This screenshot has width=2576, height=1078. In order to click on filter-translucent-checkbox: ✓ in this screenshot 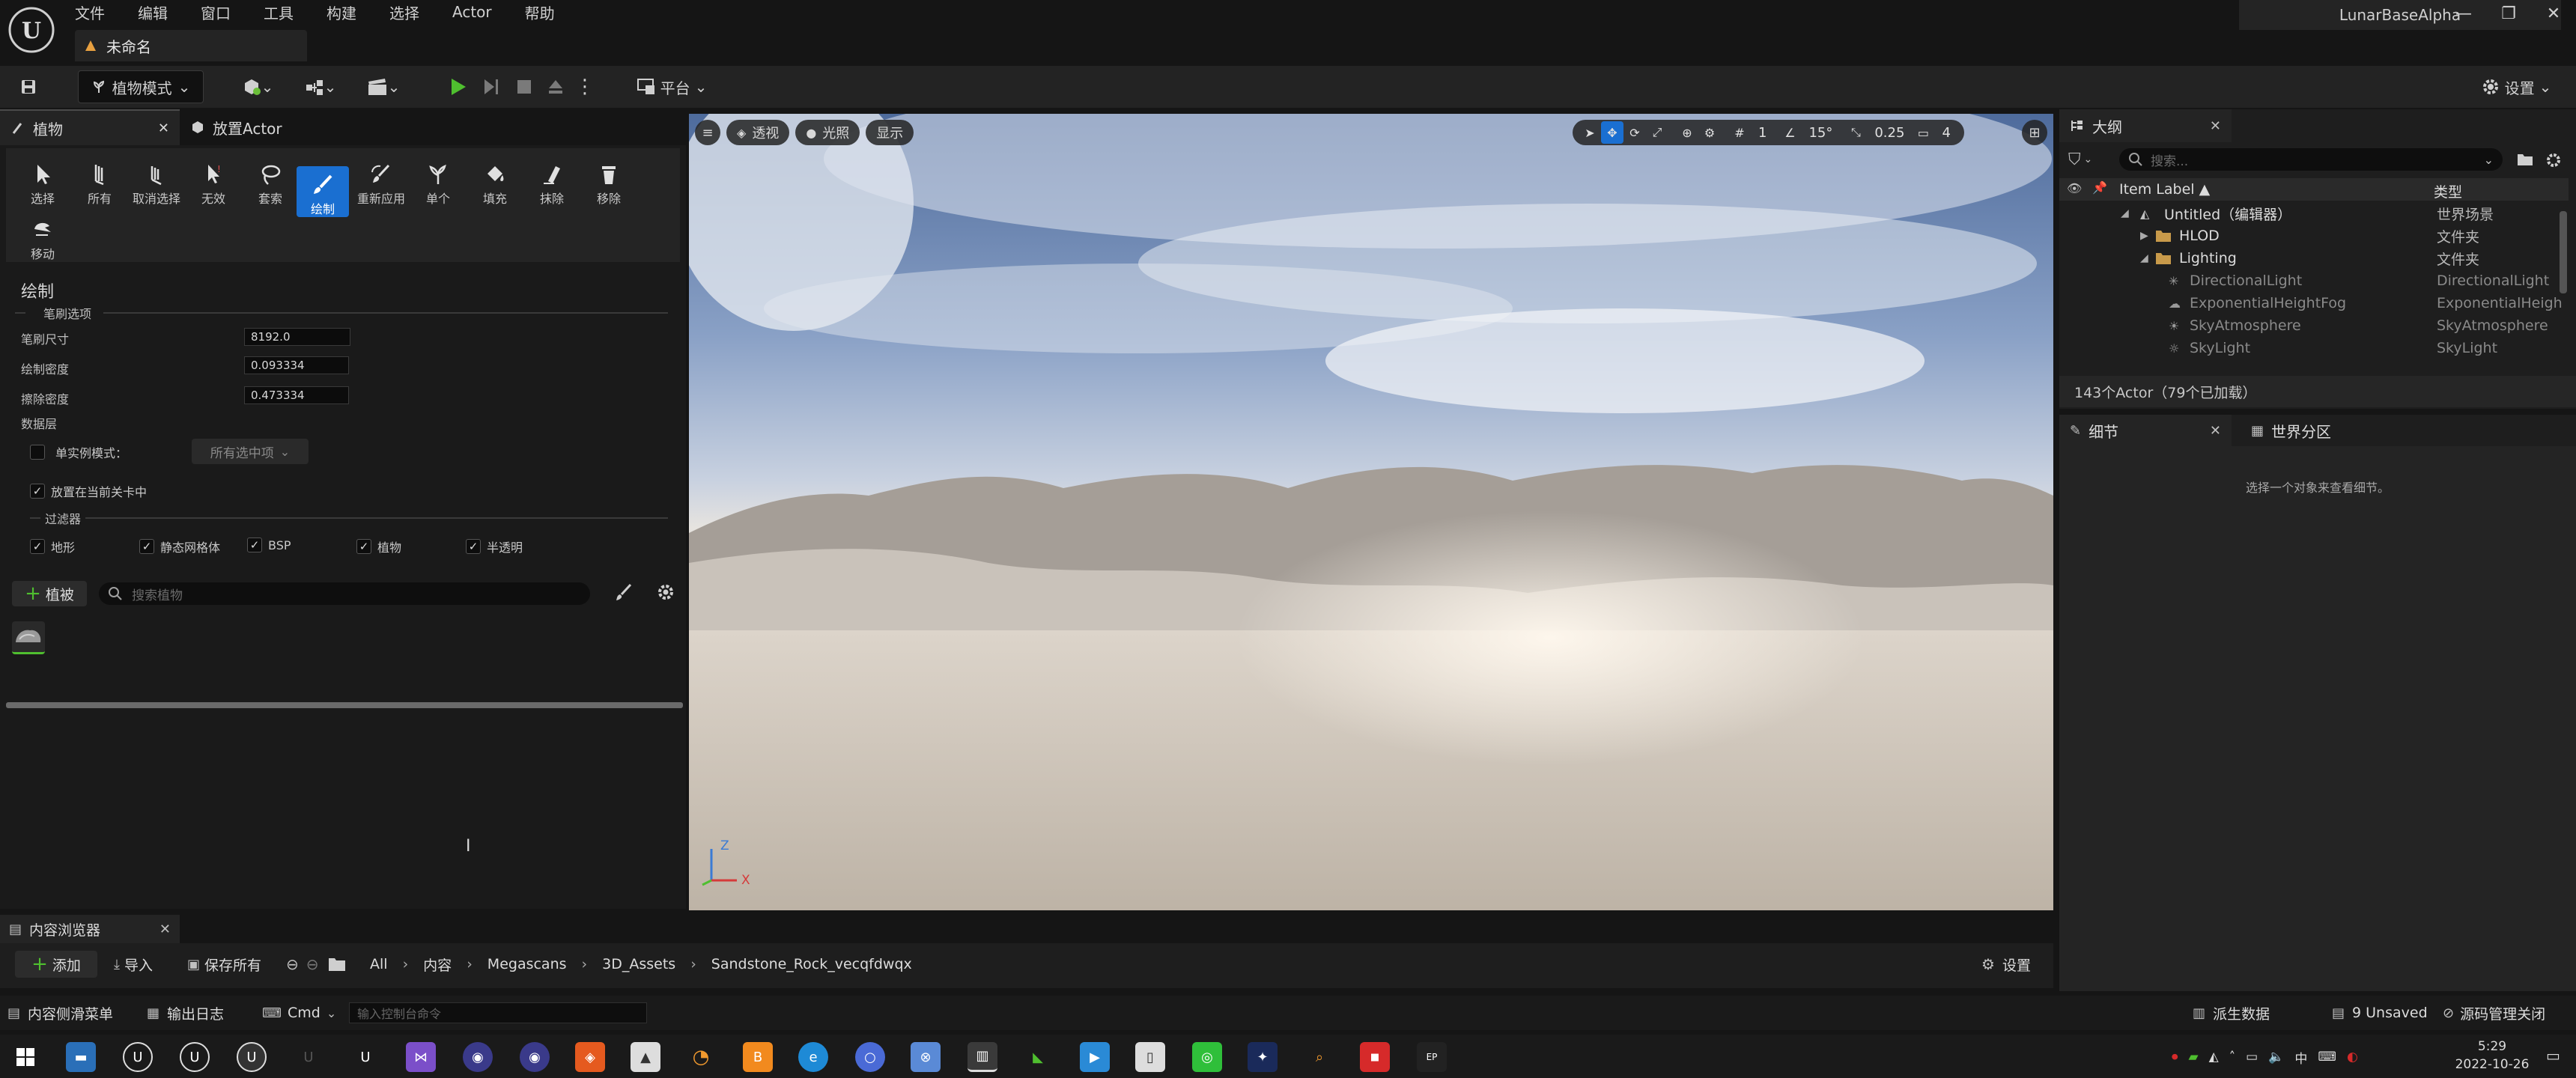, I will do `click(473, 546)`.